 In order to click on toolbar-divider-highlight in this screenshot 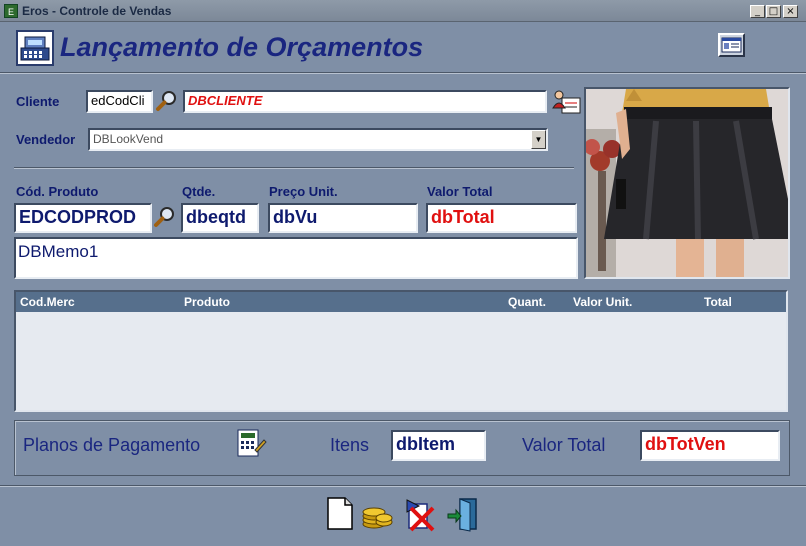, I will do `click(403, 486)`.